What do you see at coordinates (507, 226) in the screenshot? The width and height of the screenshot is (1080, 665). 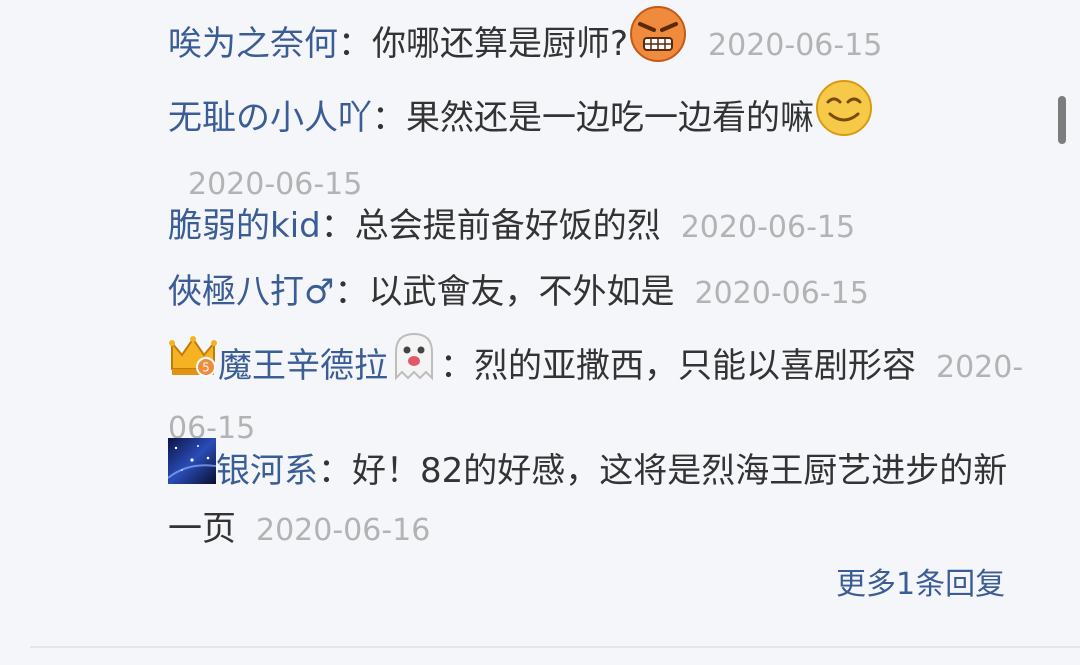 I see `reply-text: 总会提前备好饭的烈` at bounding box center [507, 226].